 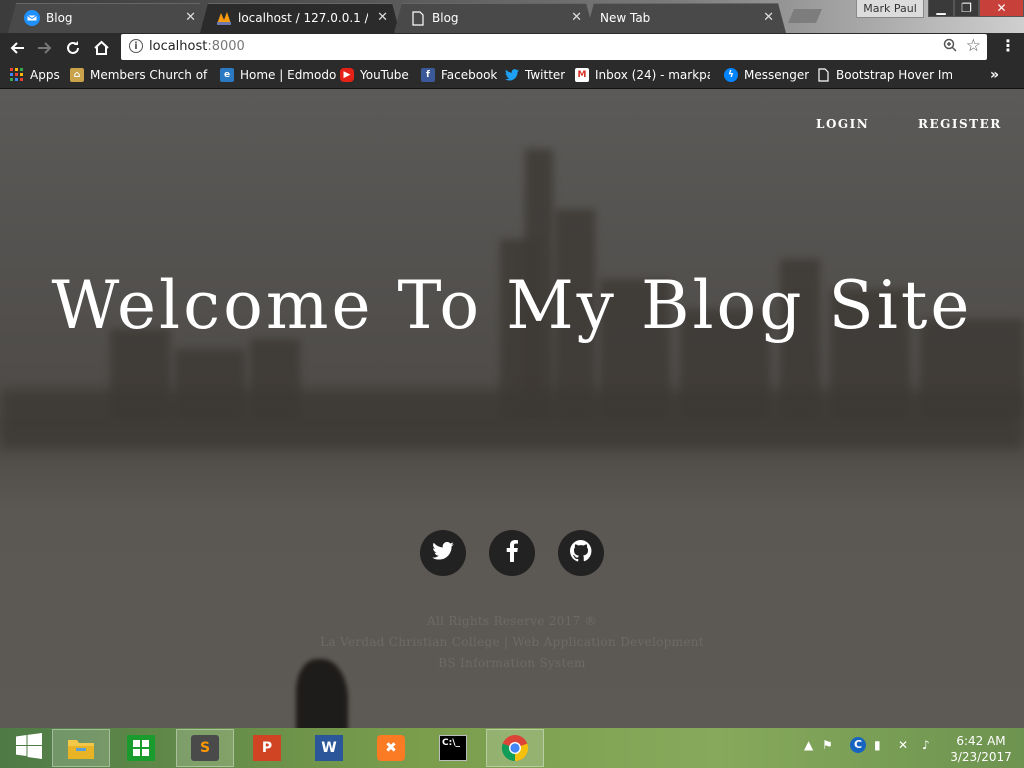 What do you see at coordinates (108, 18) in the screenshot?
I see `tab-blog-1: Blog ✕` at bounding box center [108, 18].